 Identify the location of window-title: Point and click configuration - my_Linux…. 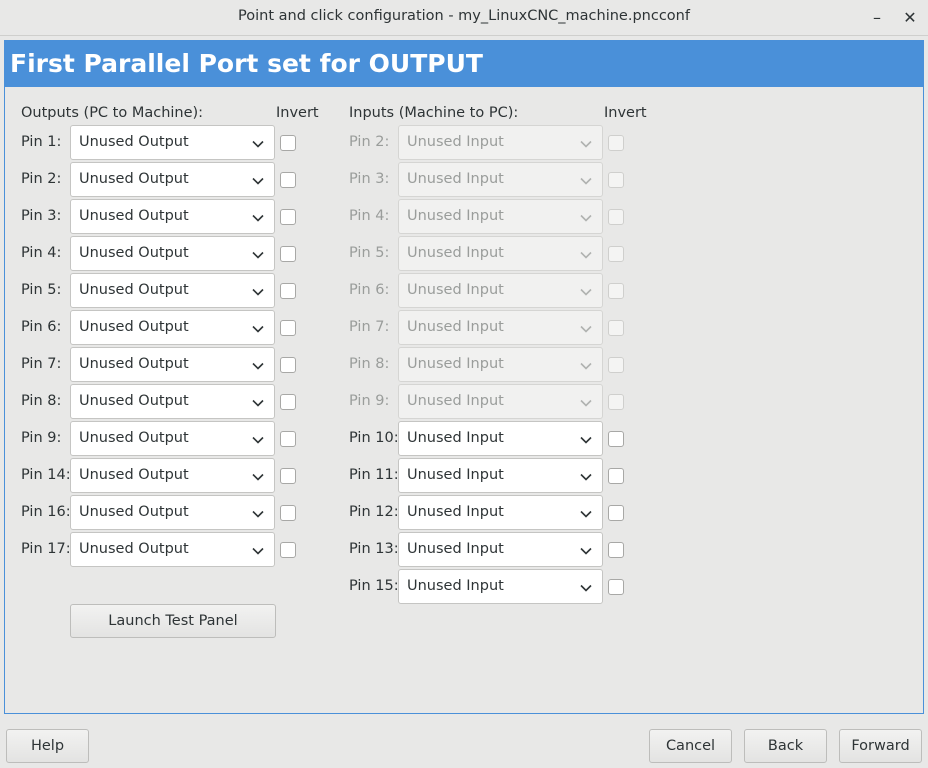
(464, 16).